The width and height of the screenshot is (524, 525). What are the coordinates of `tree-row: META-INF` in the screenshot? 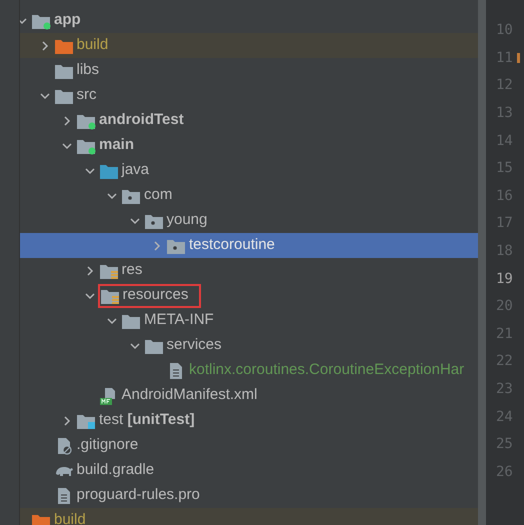 It's located at (249, 320).